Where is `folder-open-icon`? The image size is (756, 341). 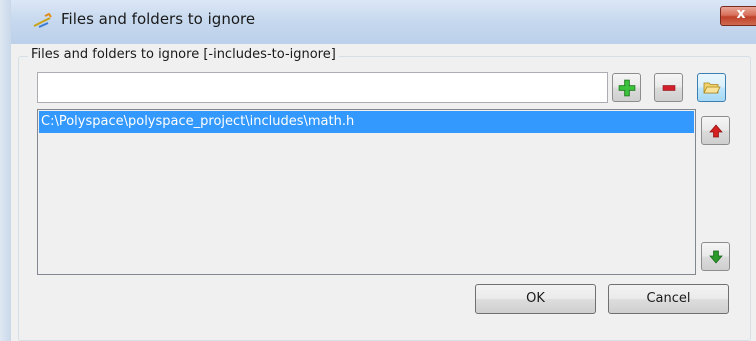 folder-open-icon is located at coordinates (712, 88).